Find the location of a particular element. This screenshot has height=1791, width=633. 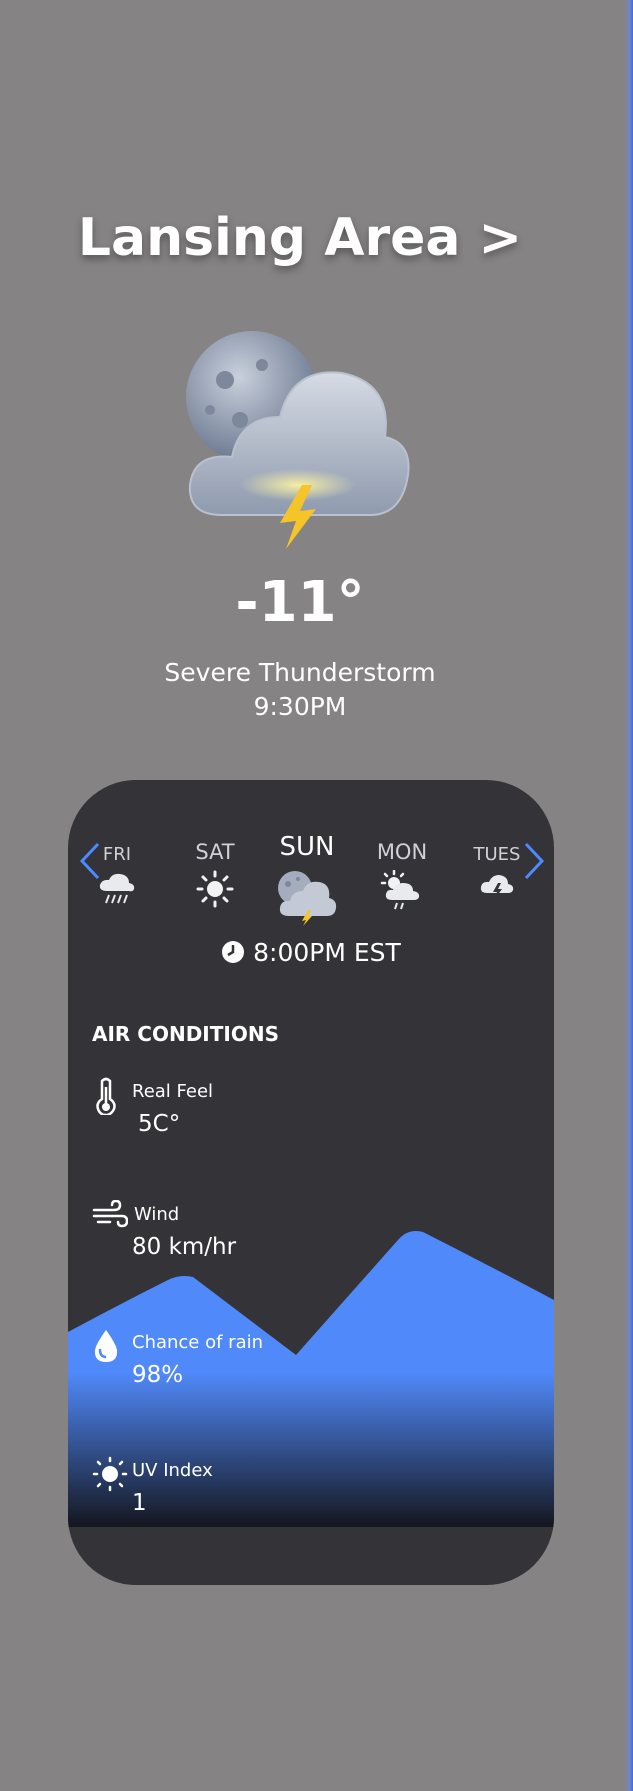

metric-value: 80 km/hr is located at coordinates (184, 1247).